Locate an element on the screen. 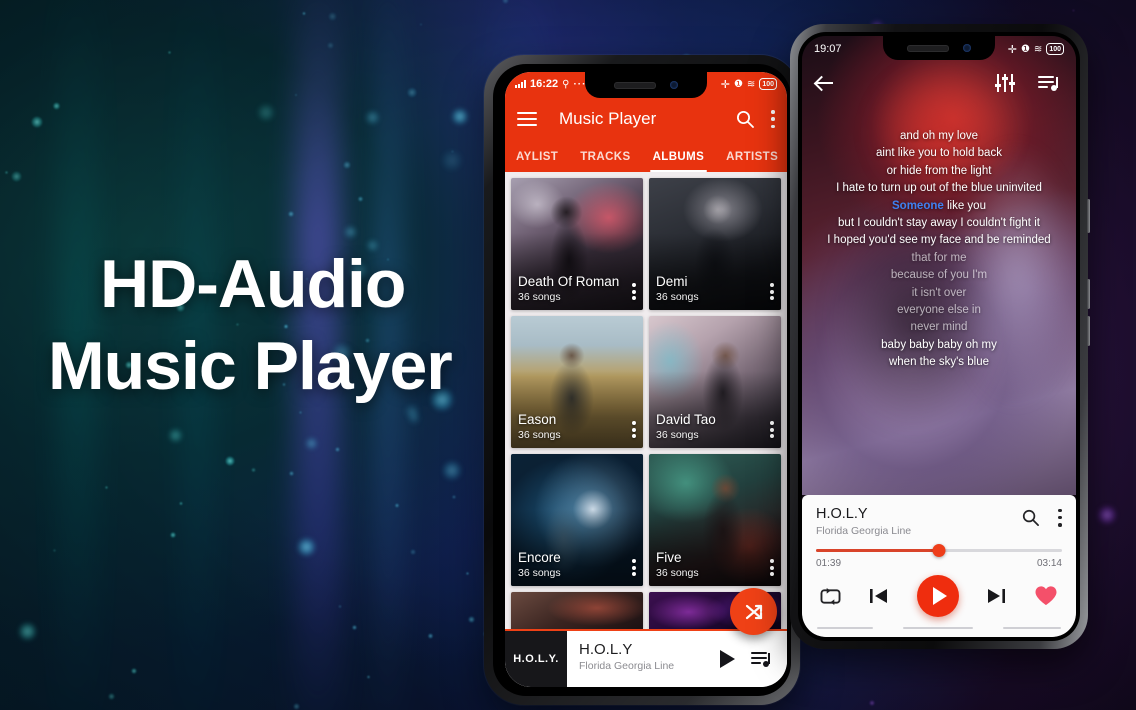 The image size is (1136, 710). shuffle-fab-button is located at coordinates (753, 611).